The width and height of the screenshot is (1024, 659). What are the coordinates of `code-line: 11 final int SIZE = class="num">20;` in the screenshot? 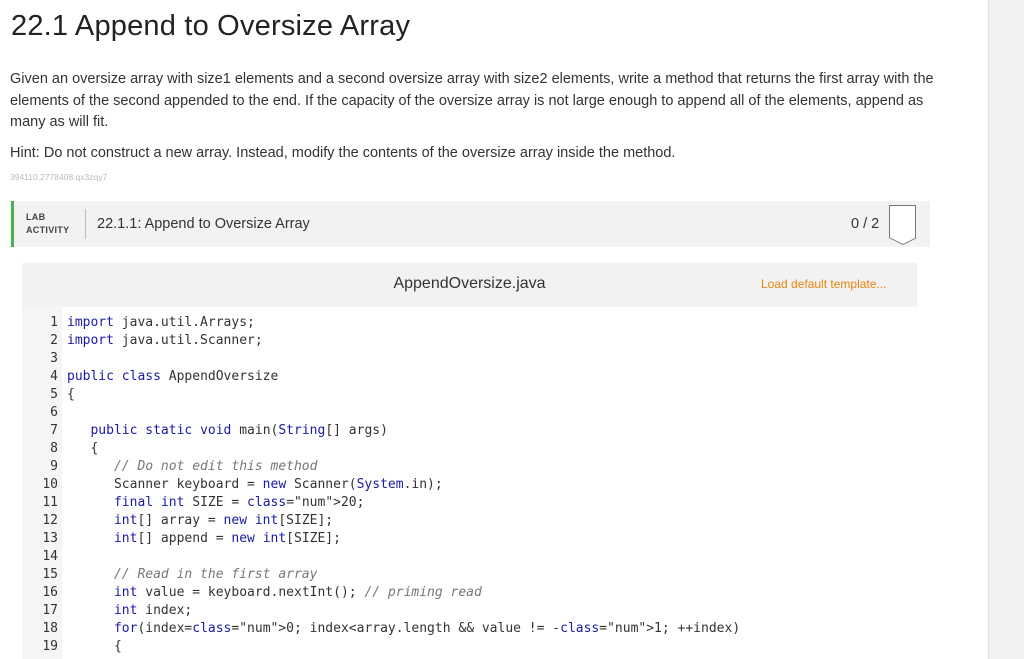 It's located at (469, 503).